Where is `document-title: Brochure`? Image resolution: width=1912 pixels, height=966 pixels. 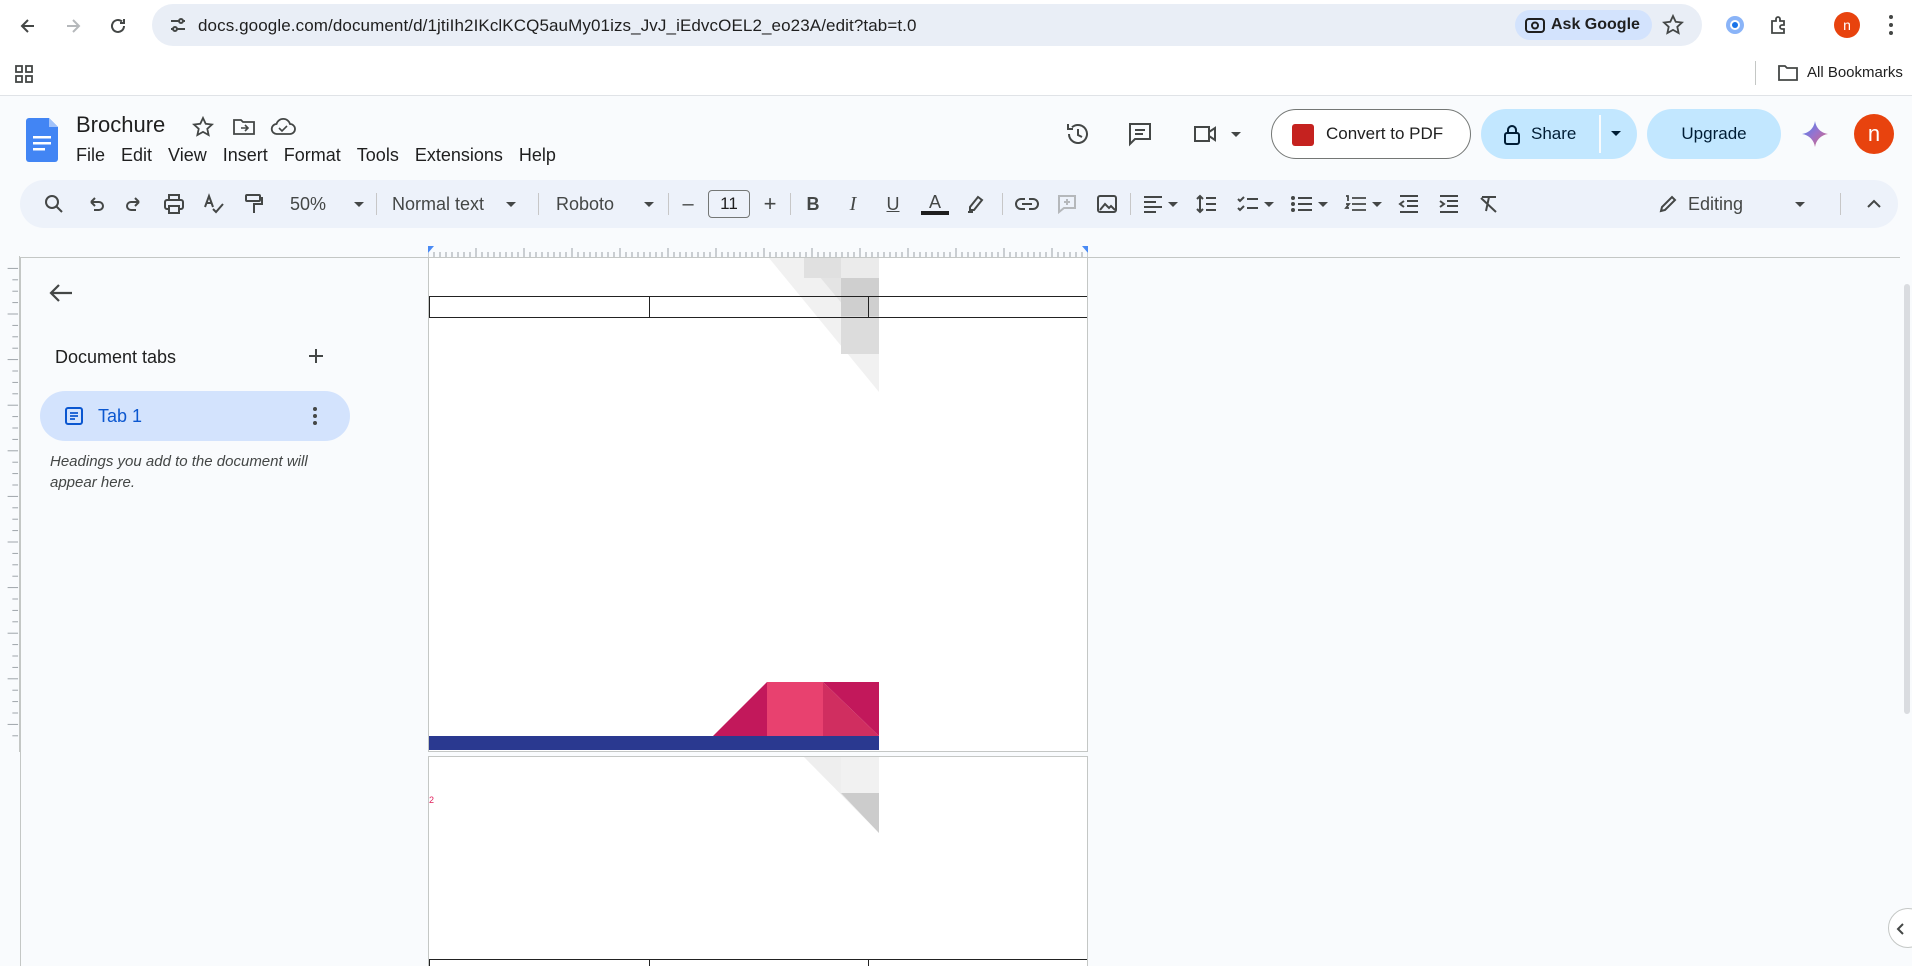 document-title: Brochure is located at coordinates (120, 125).